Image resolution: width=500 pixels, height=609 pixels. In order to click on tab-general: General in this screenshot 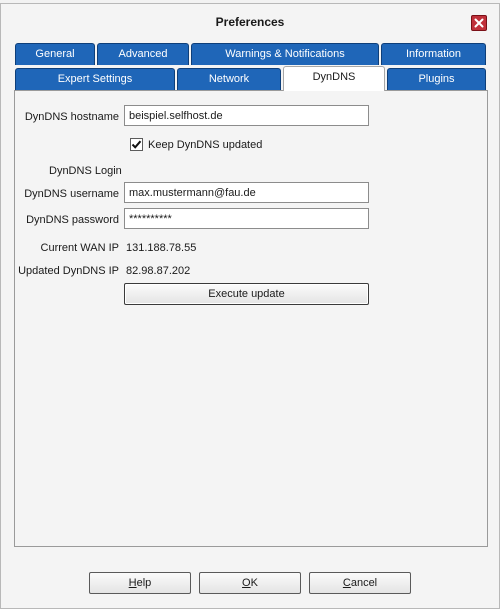, I will do `click(55, 54)`.